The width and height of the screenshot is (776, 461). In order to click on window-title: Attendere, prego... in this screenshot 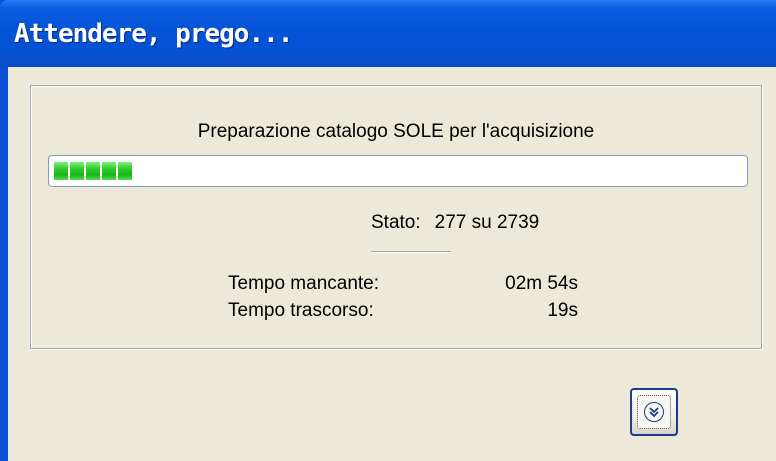, I will do `click(153, 34)`.